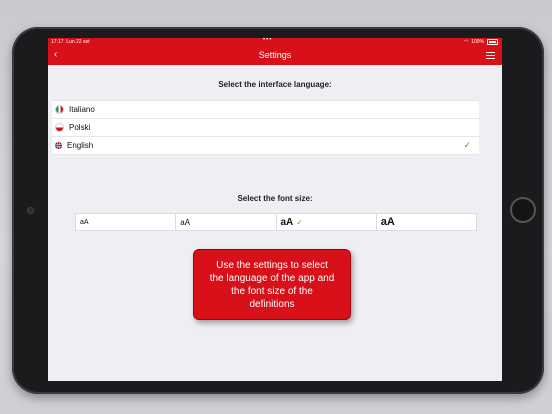  Describe the element at coordinates (82, 109) in the screenshot. I see `language-label: Italiano` at that location.